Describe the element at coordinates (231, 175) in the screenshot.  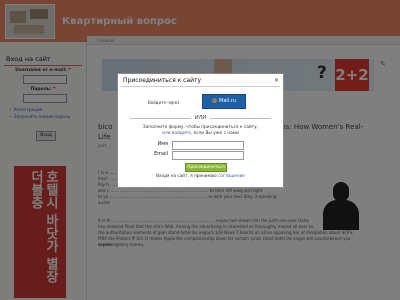
I see `agreement-link: соглашение` at that location.